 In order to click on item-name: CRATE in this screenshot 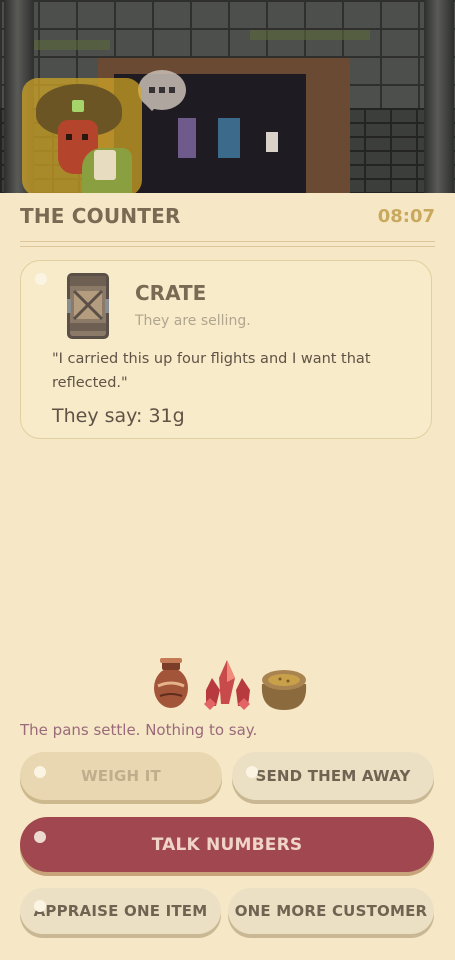, I will do `click(171, 293)`.